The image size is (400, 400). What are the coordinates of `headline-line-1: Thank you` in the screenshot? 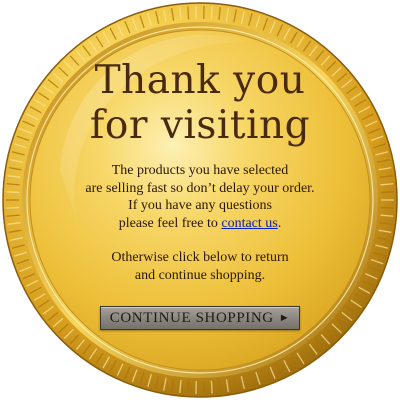 It's located at (200, 80).